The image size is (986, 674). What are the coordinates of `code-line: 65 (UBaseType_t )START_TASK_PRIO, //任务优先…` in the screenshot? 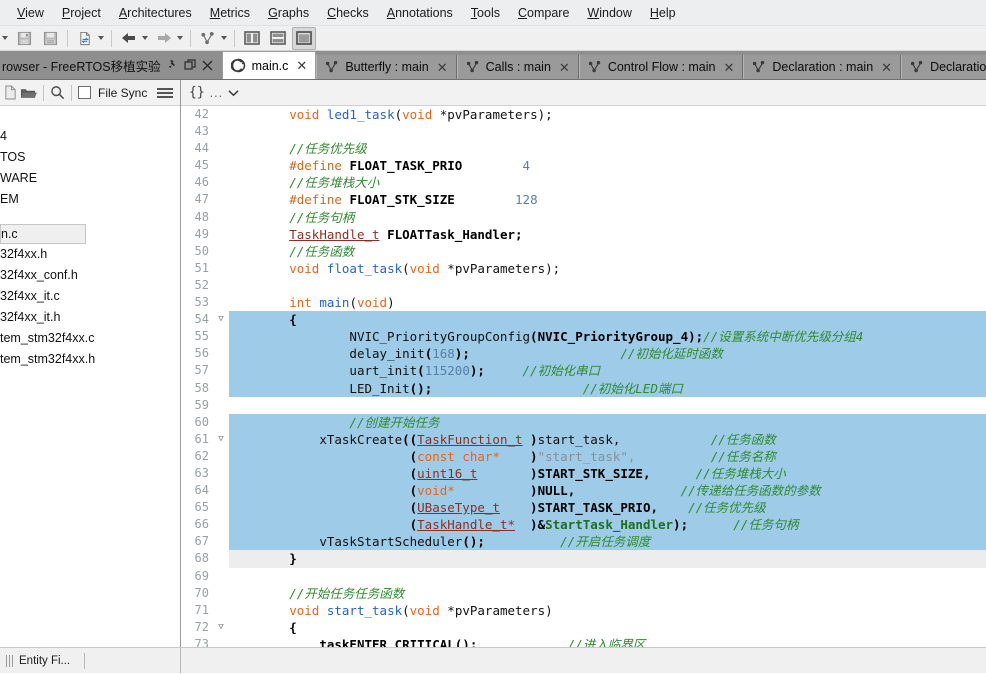 It's located at (583, 508).